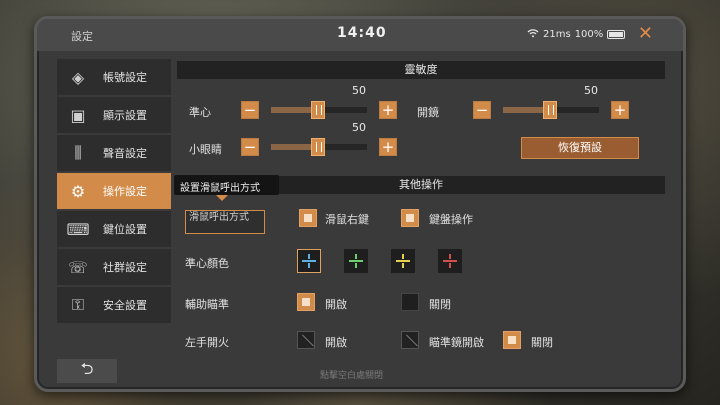 The image size is (720, 405). I want to click on sidebar-item-label: 聲音設定, so click(125, 153).